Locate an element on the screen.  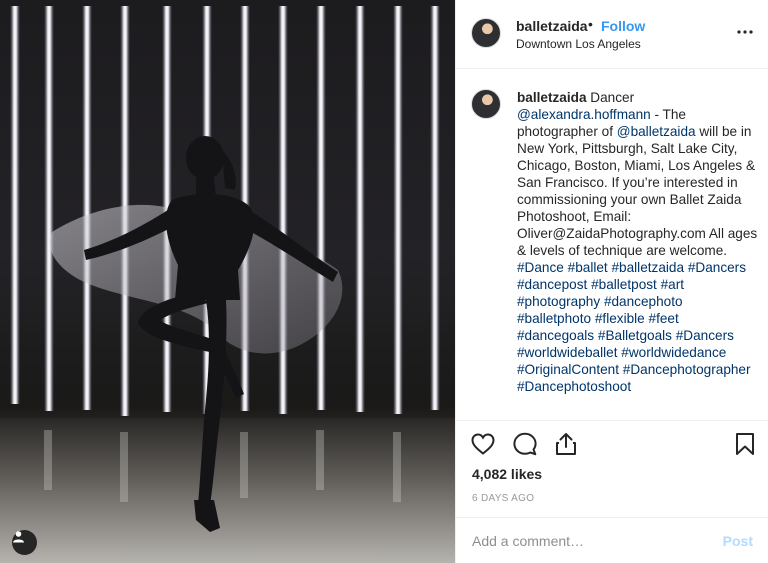
likes-count: 4,082 likes is located at coordinates (507, 474).